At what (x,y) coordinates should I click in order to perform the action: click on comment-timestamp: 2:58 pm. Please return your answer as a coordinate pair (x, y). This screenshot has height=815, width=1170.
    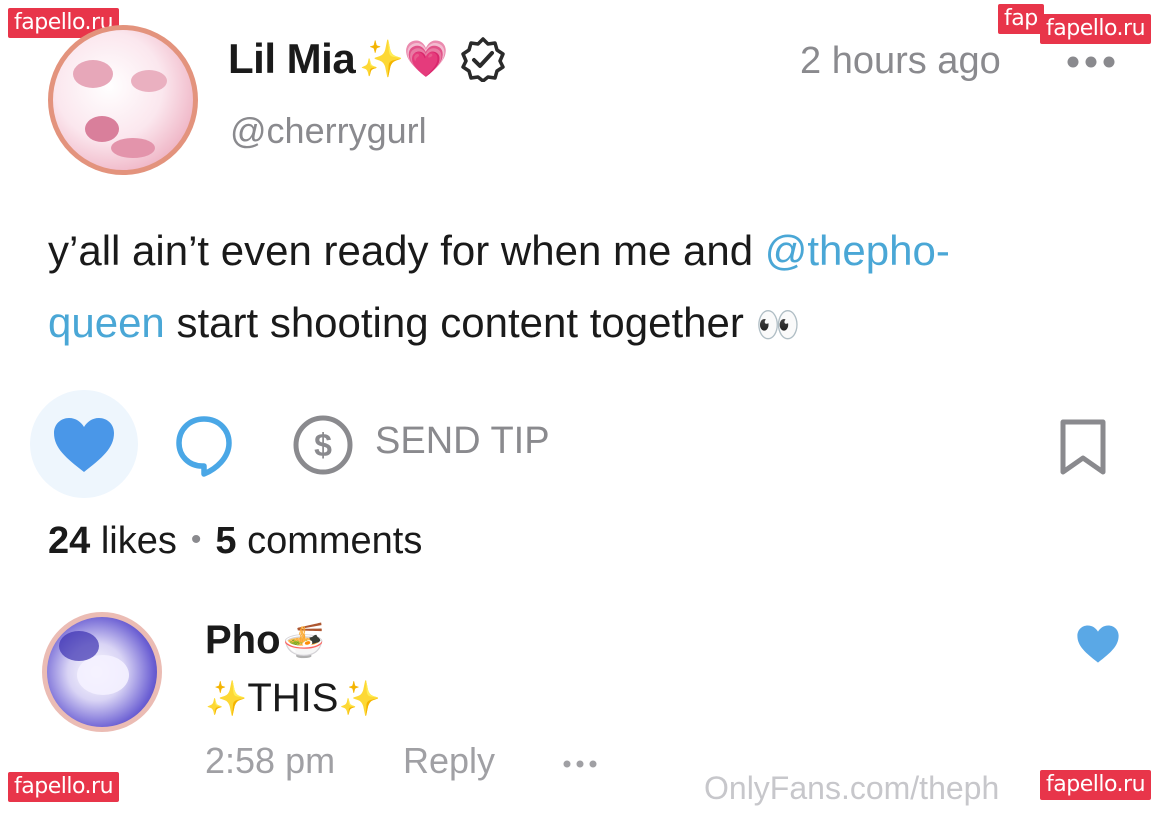
    Looking at the image, I should click on (270, 760).